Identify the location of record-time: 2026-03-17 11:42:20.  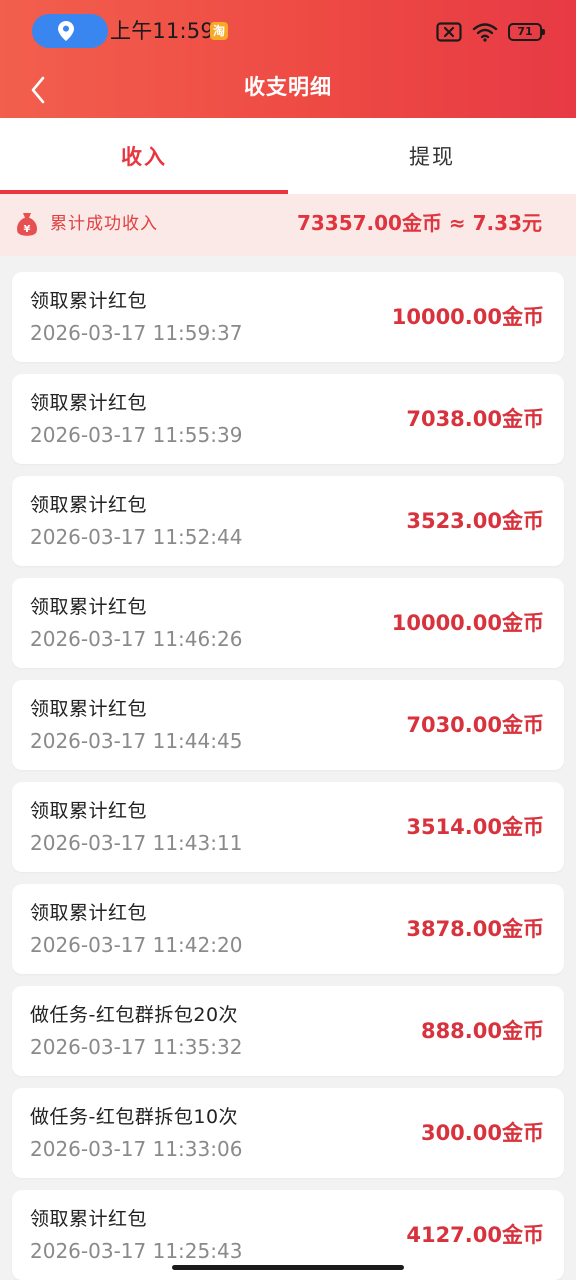
(136, 945).